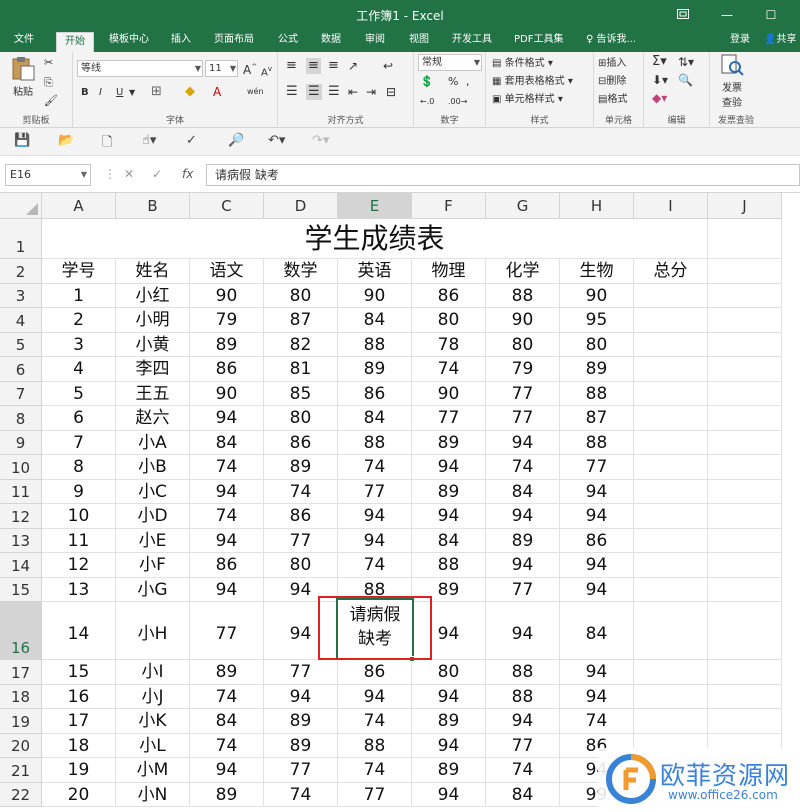  I want to click on column-header: D, so click(301, 206).